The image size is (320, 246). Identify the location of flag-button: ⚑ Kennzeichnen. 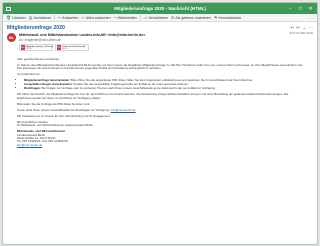
(227, 17).